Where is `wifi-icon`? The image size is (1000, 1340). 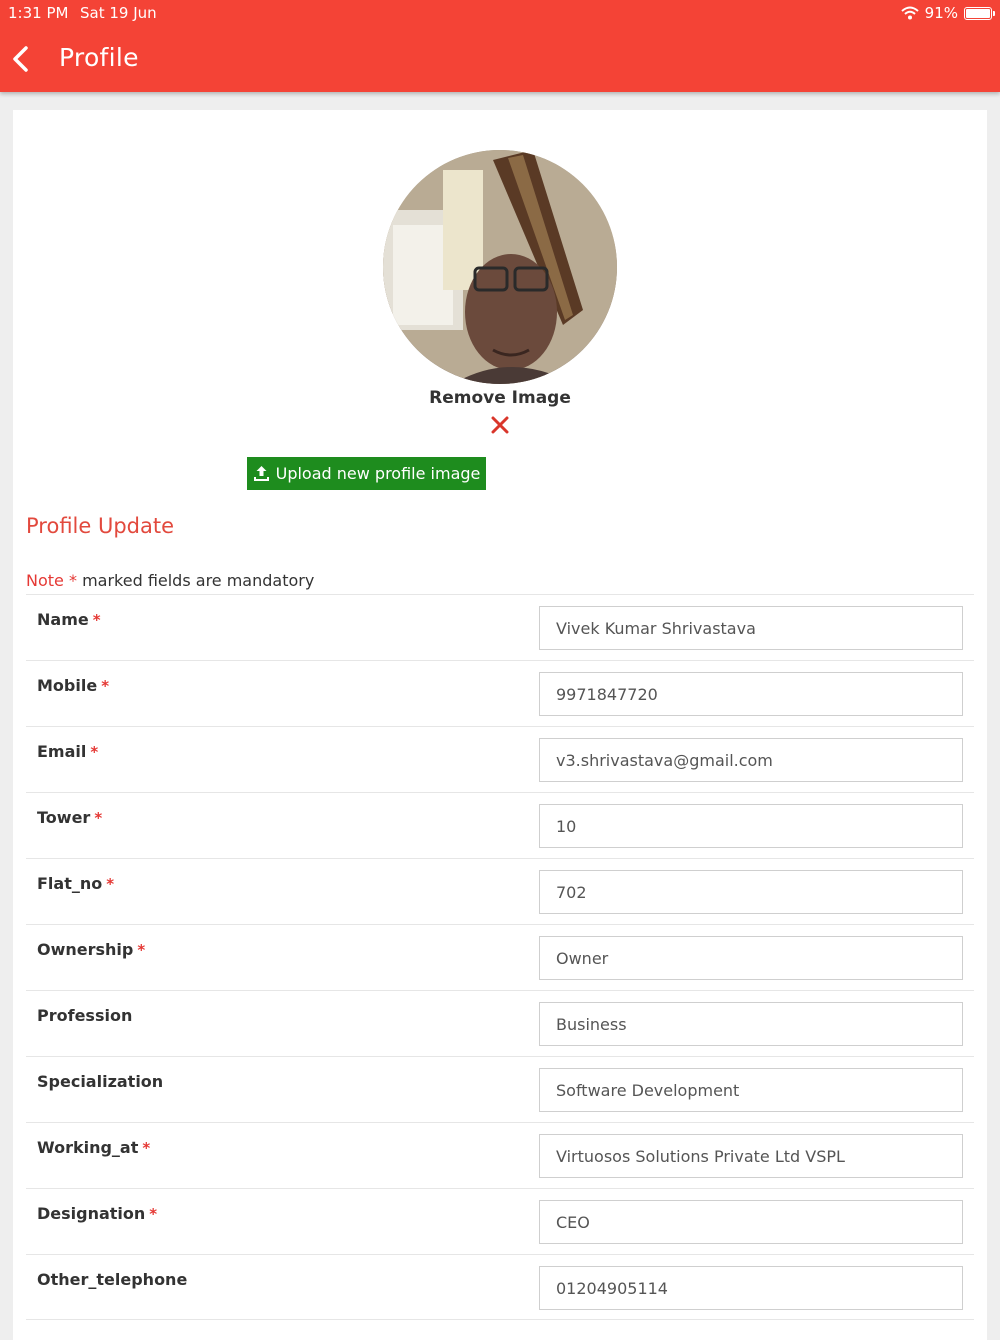 wifi-icon is located at coordinates (909, 13).